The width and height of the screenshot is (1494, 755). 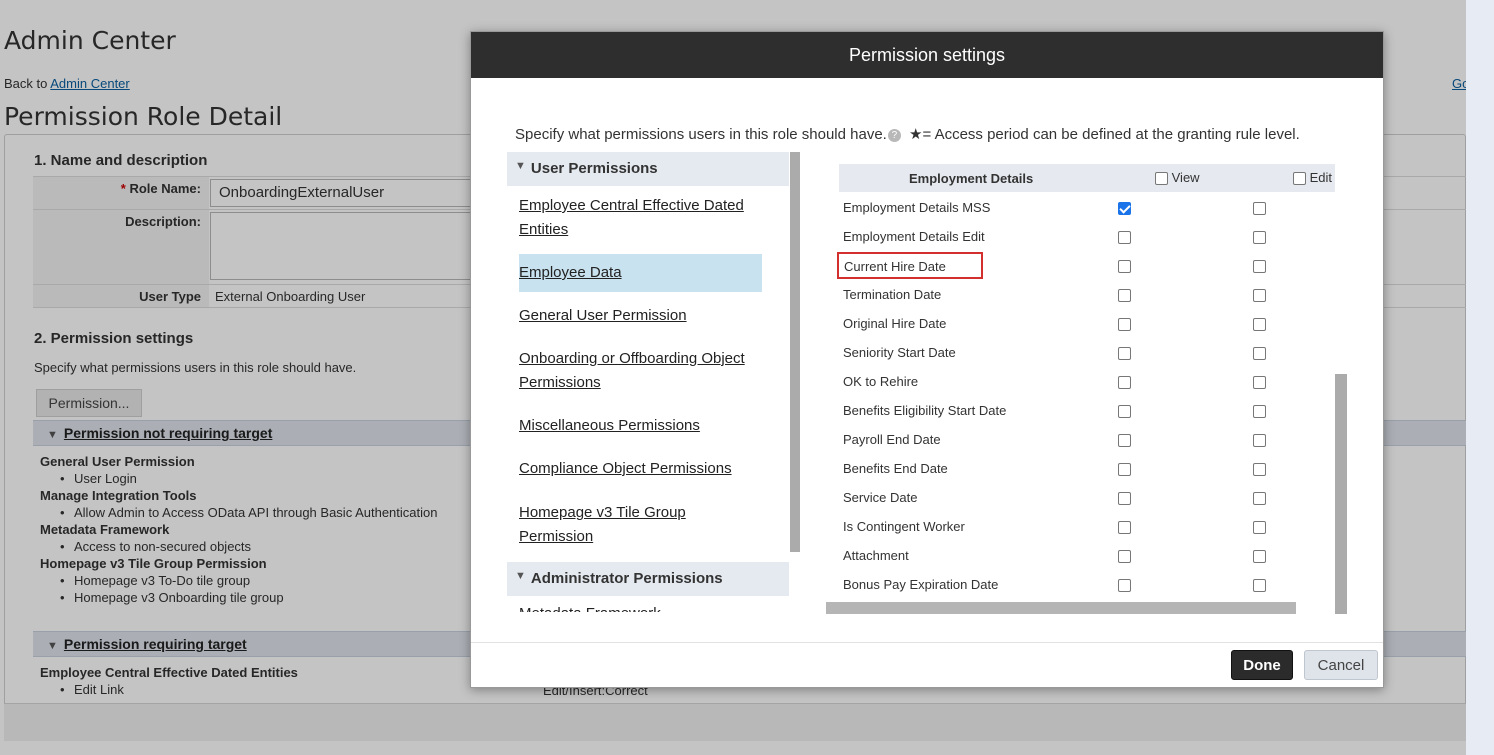 I want to click on permission-label: Employment Details Edit, so click(x=914, y=236).